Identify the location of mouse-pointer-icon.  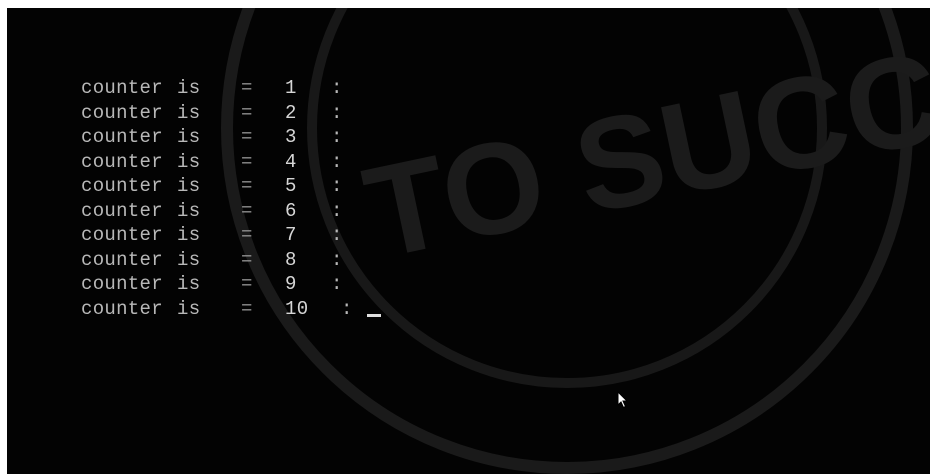
(623, 400).